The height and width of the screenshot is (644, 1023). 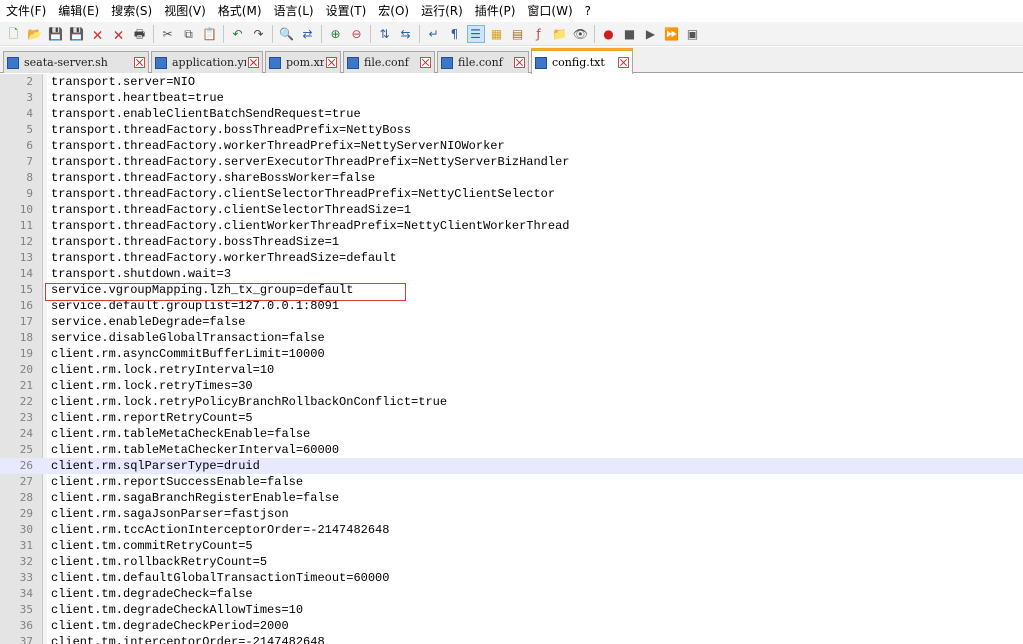 What do you see at coordinates (588, 11) in the screenshot?
I see `menu-item-11: ?` at bounding box center [588, 11].